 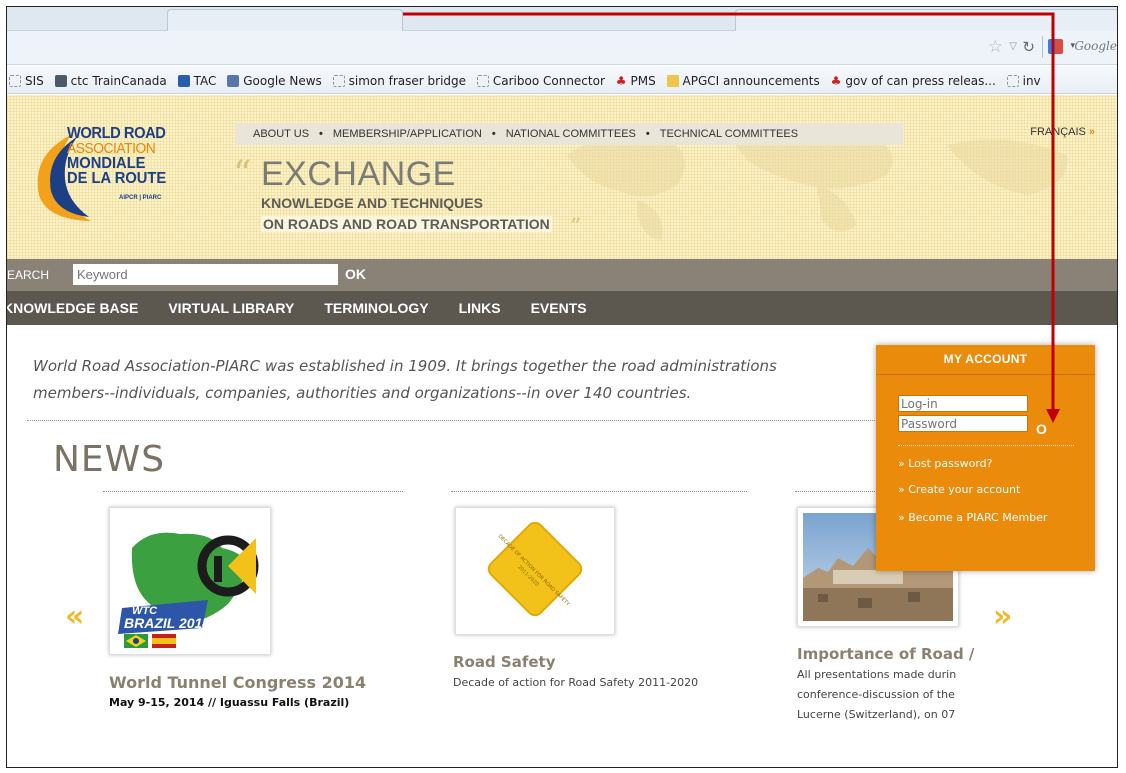 What do you see at coordinates (26, 81) in the screenshot?
I see `bookmark-sis: SIS` at bounding box center [26, 81].